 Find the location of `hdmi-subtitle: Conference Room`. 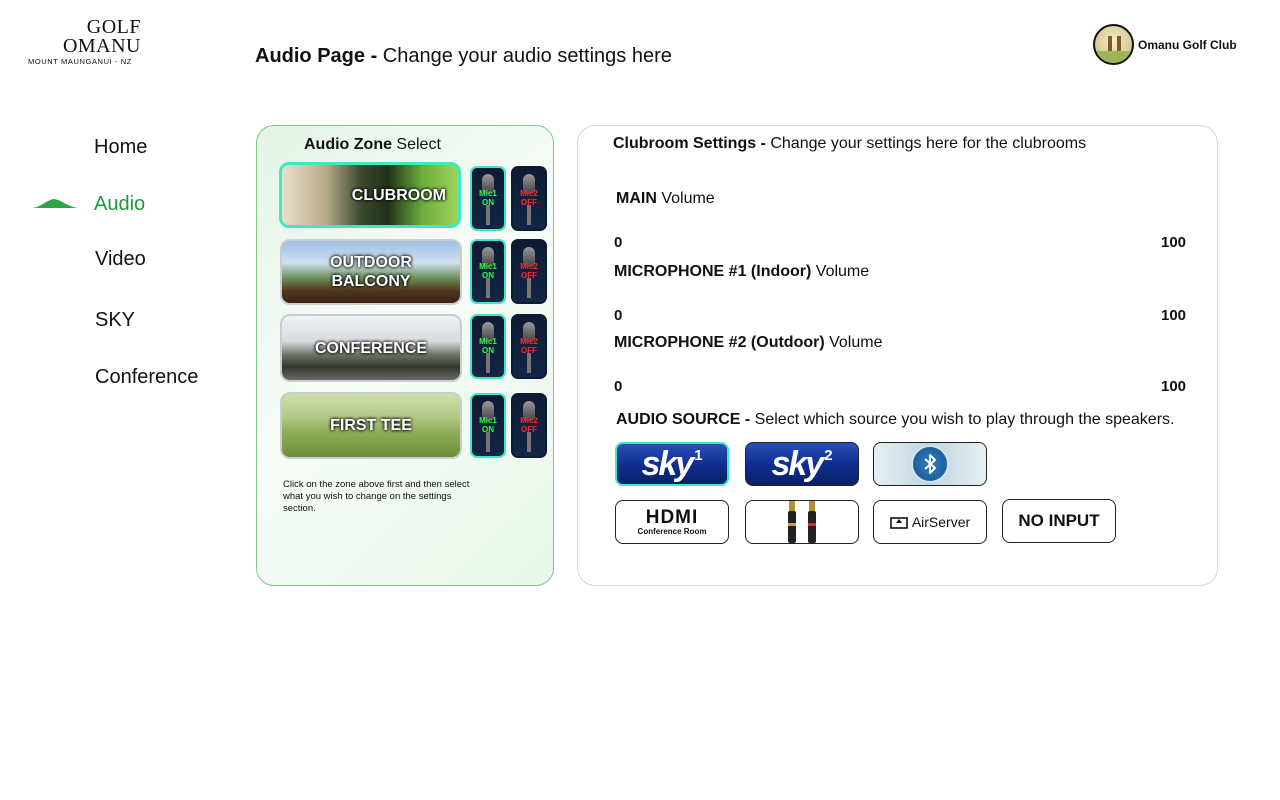

hdmi-subtitle: Conference Room is located at coordinates (672, 531).